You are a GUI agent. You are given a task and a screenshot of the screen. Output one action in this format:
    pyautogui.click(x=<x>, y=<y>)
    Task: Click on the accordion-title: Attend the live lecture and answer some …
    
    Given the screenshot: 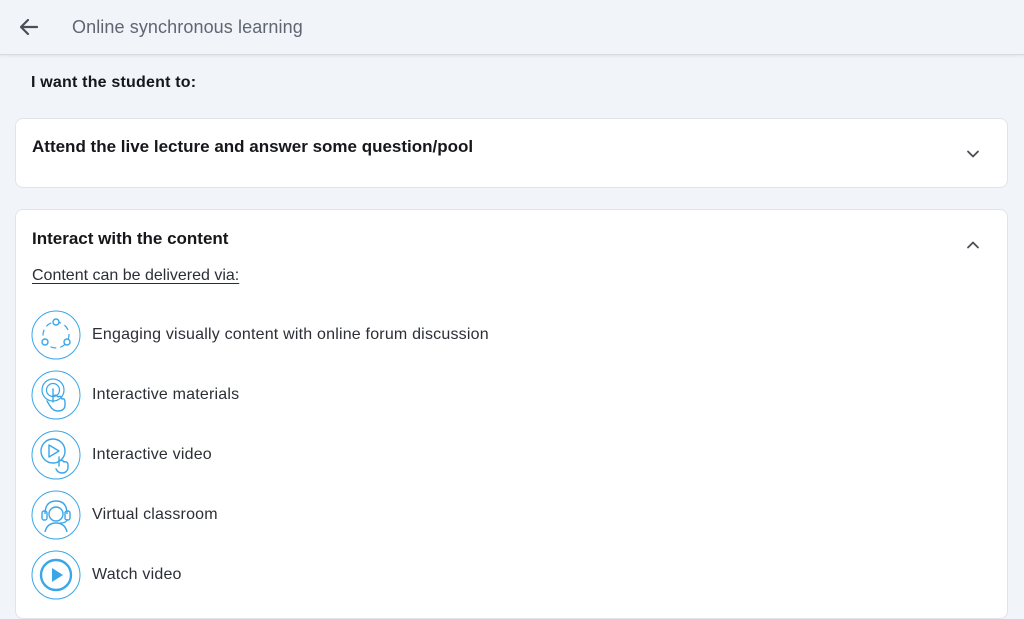 What is the action you would take?
    pyautogui.click(x=253, y=146)
    